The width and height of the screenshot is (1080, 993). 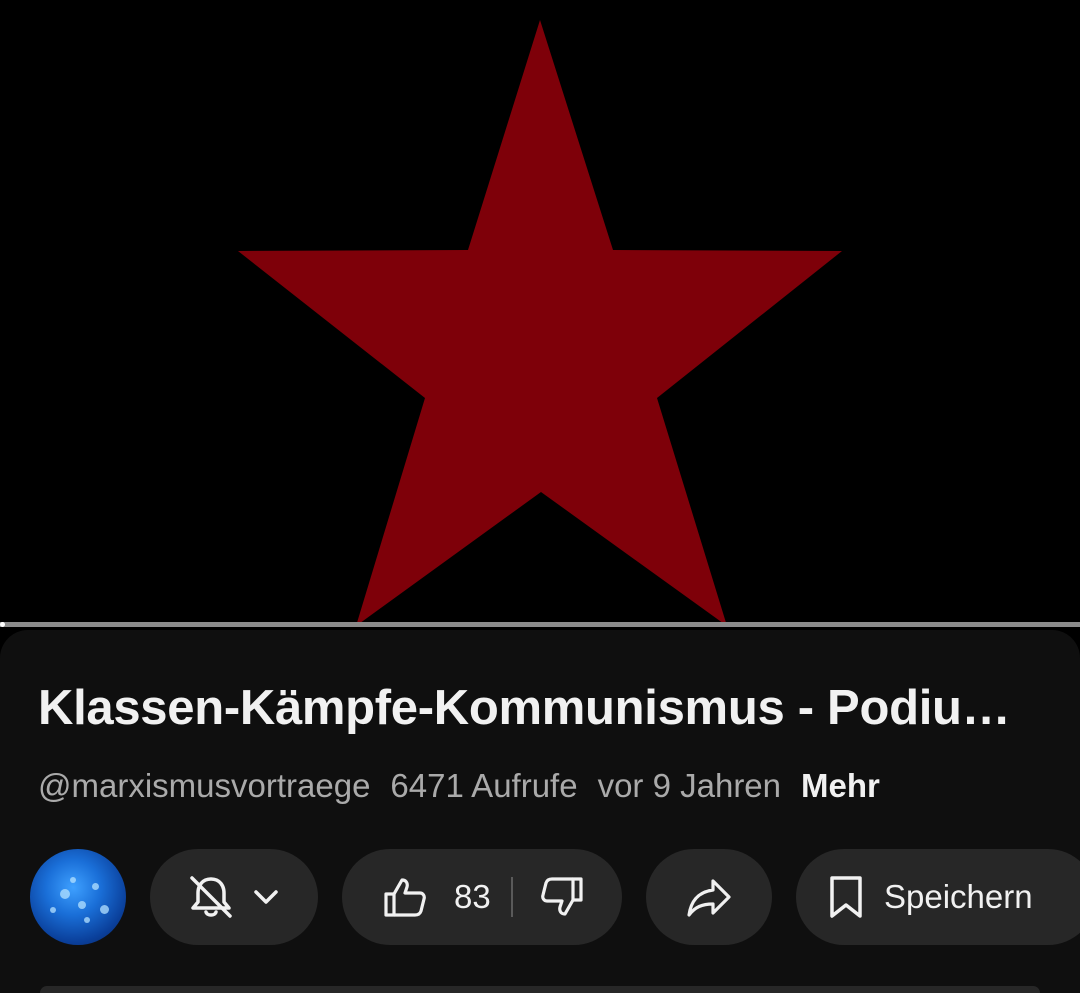 What do you see at coordinates (204, 786) in the screenshot?
I see `channel-handle: @marxismusvortraege` at bounding box center [204, 786].